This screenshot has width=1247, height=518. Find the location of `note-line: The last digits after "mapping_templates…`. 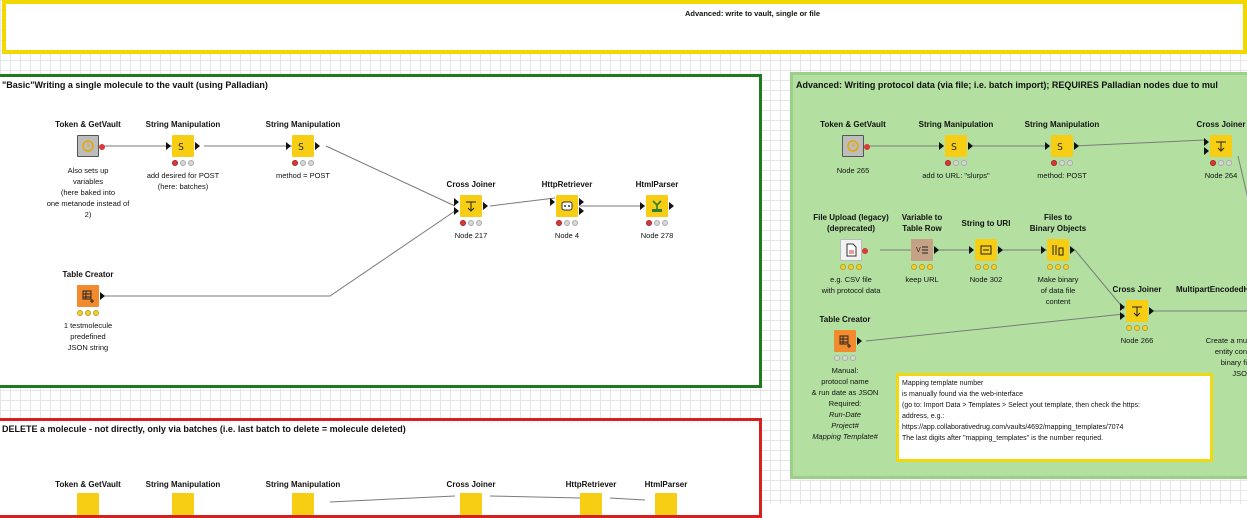

note-line: The last digits after "mapping_templates… is located at coordinates (1003, 438).